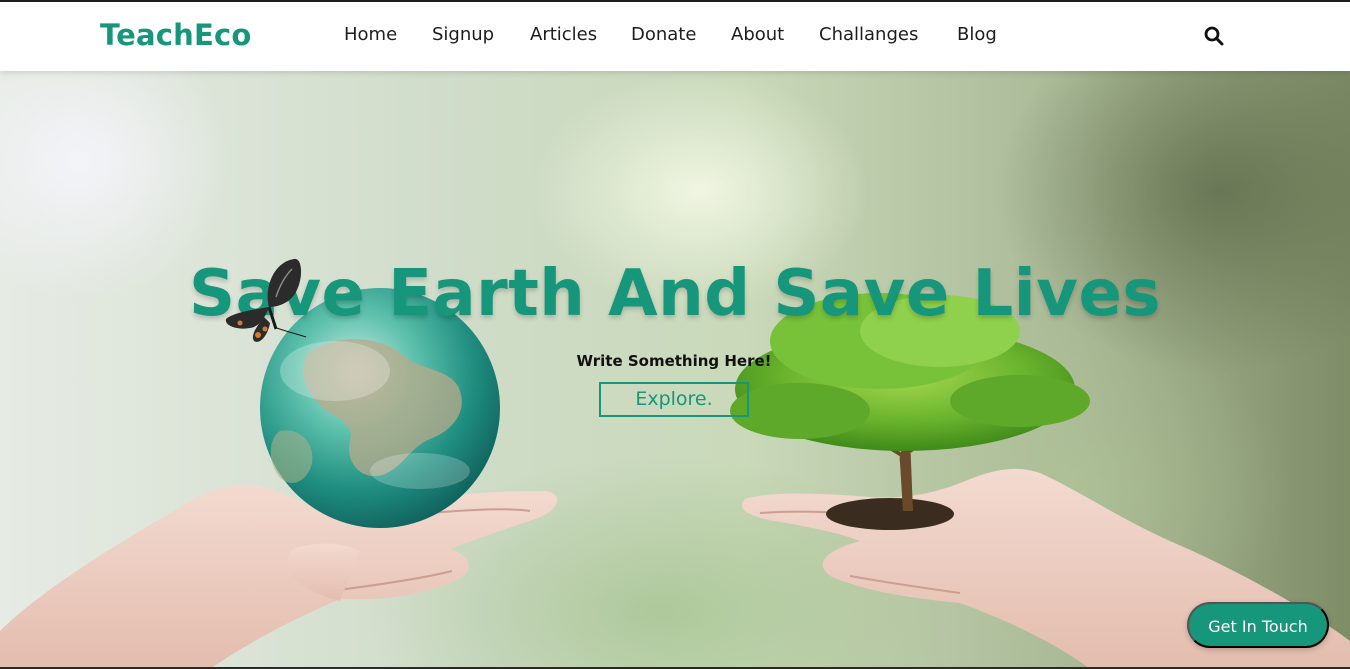 This screenshot has height=669, width=1350. Describe the element at coordinates (674, 361) in the screenshot. I see `hero-subtitle: Write Something Here!` at that location.